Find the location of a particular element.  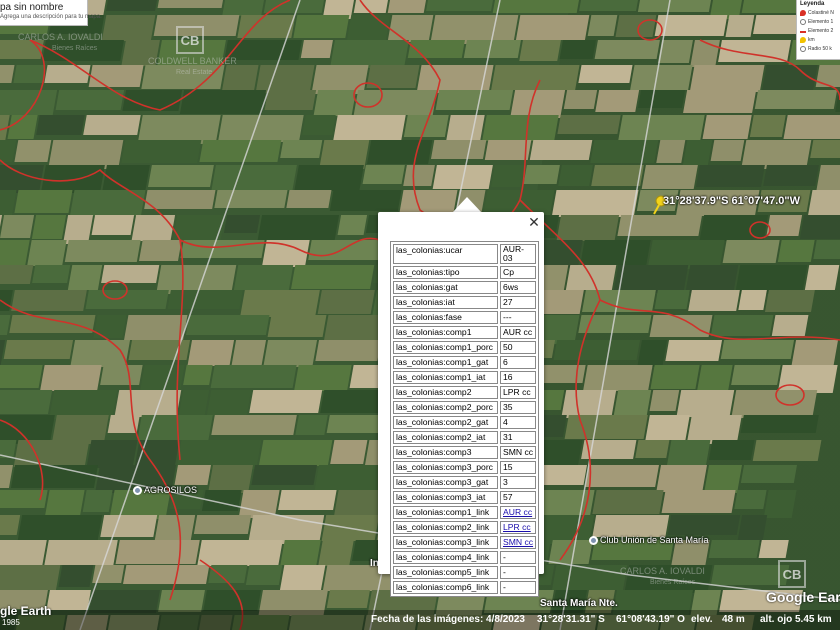

soil-link: SMN cc is located at coordinates (518, 542).